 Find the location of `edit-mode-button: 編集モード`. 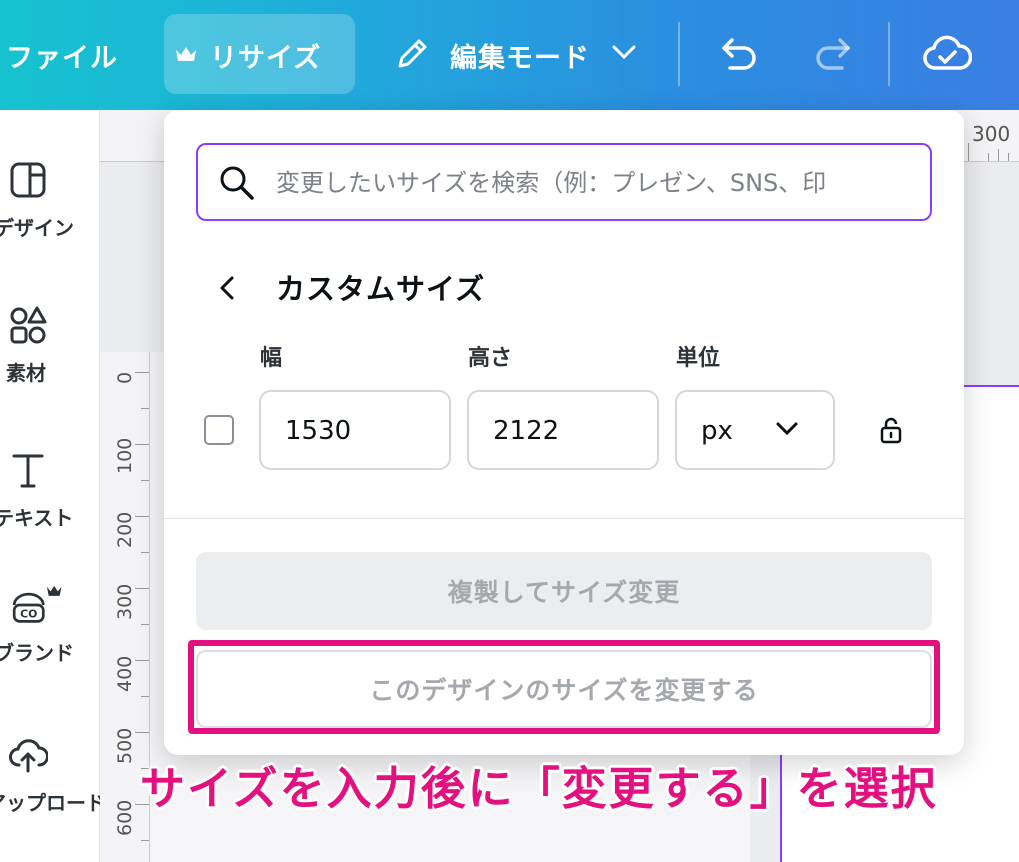

edit-mode-button: 編集モード is located at coordinates (520, 55).